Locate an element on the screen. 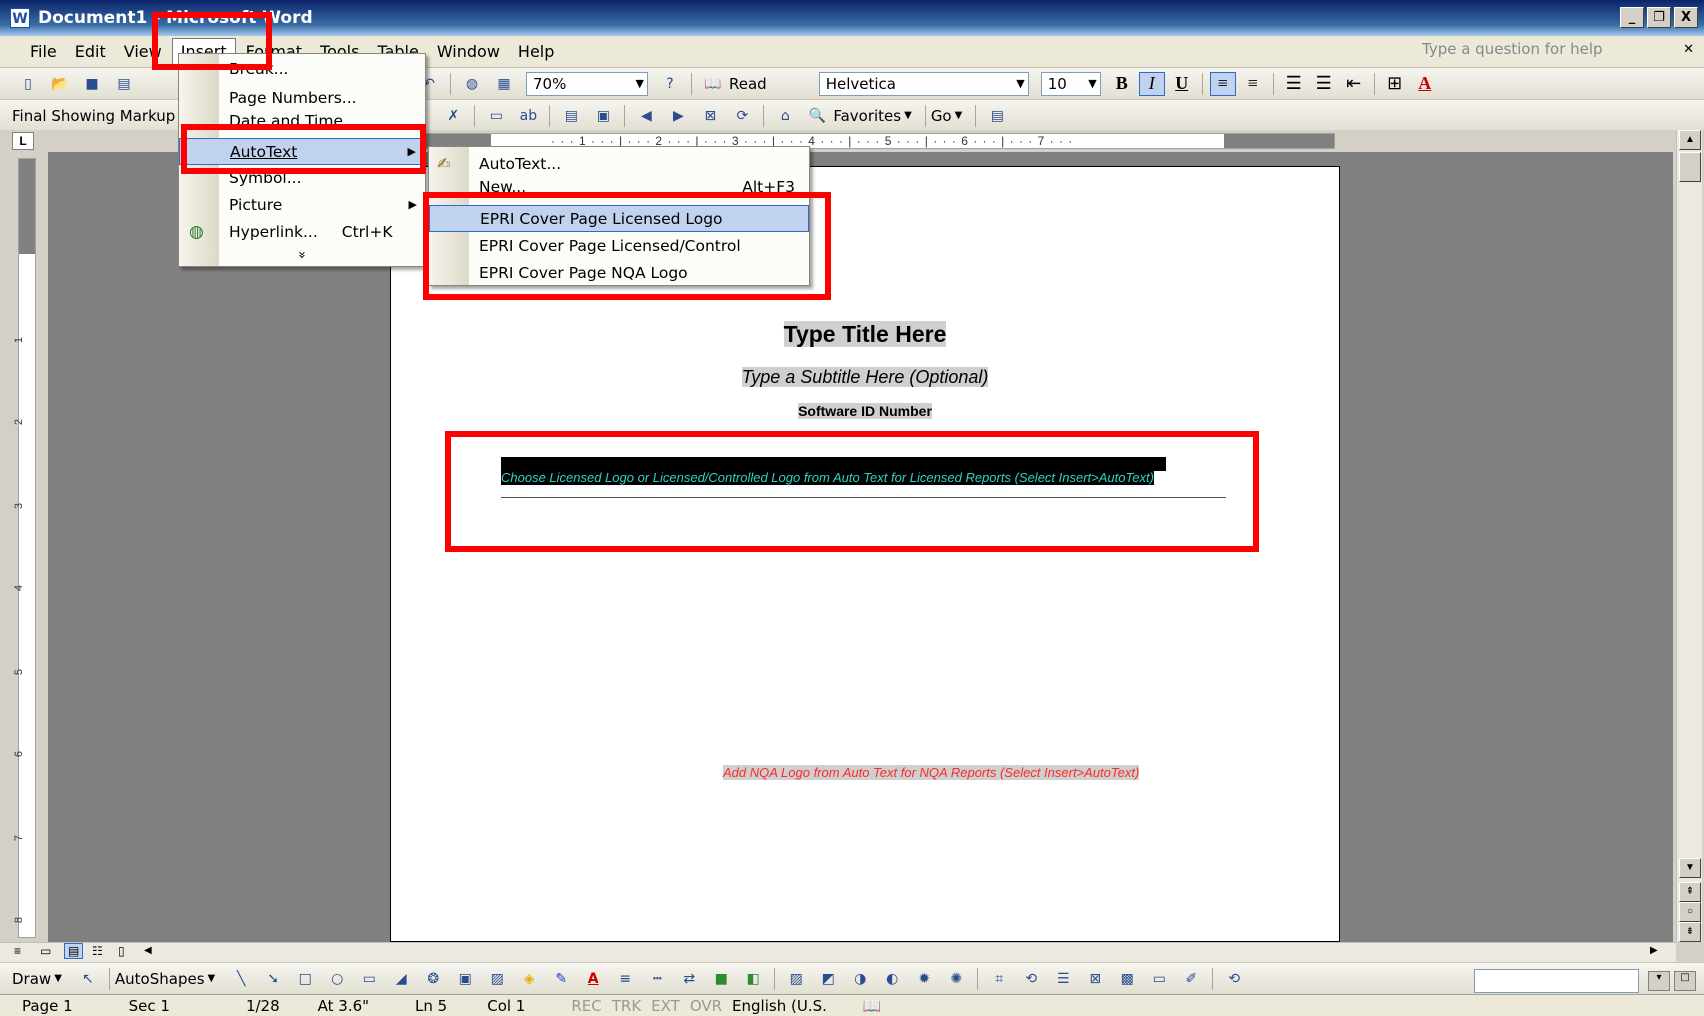 This screenshot has width=1704, height=1016. close-button: X is located at coordinates (1686, 17).